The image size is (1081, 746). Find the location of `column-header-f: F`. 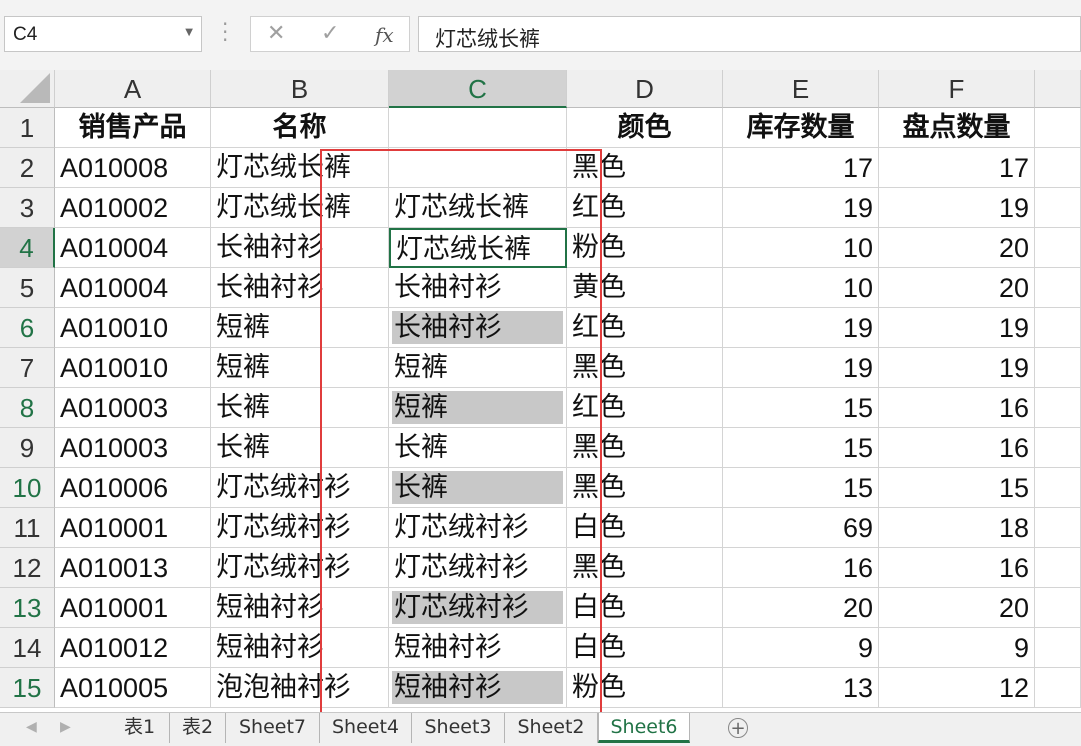

column-header-f: F is located at coordinates (957, 89).